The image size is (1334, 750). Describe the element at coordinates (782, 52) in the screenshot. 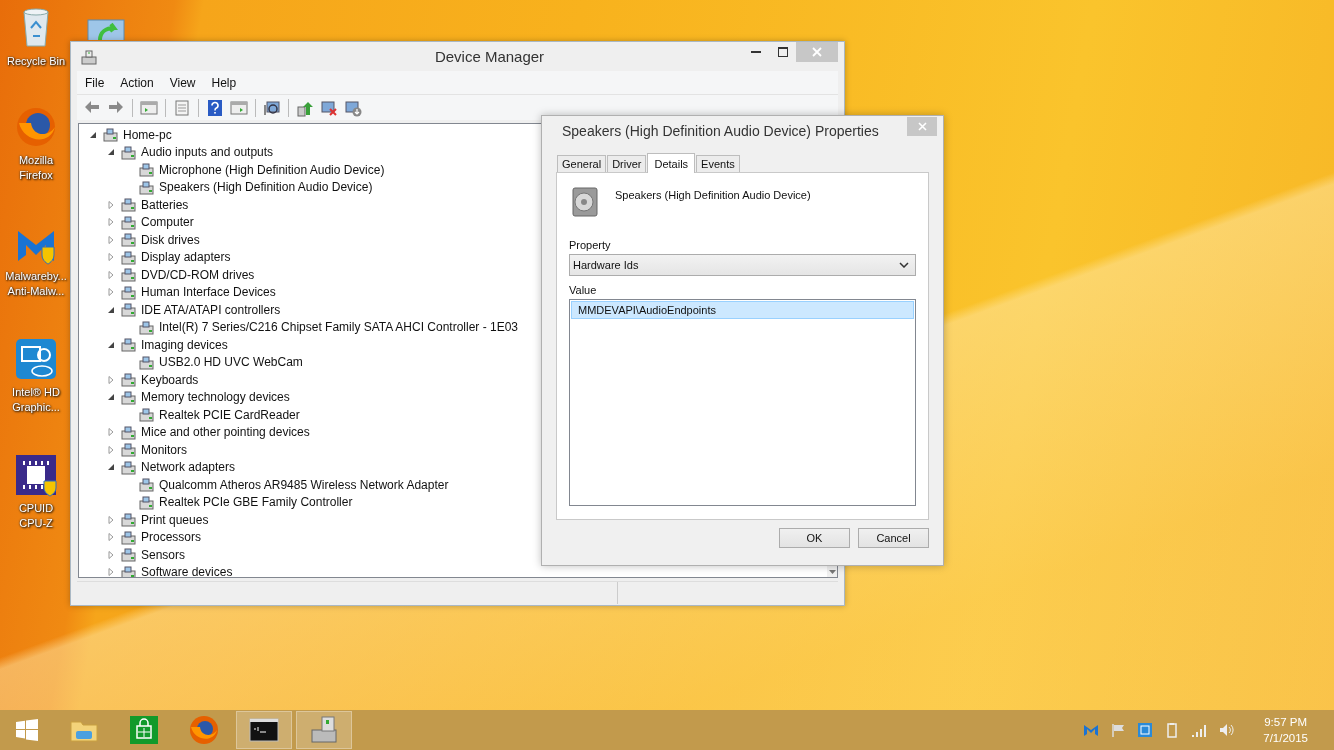

I see `maximize-icon` at that location.